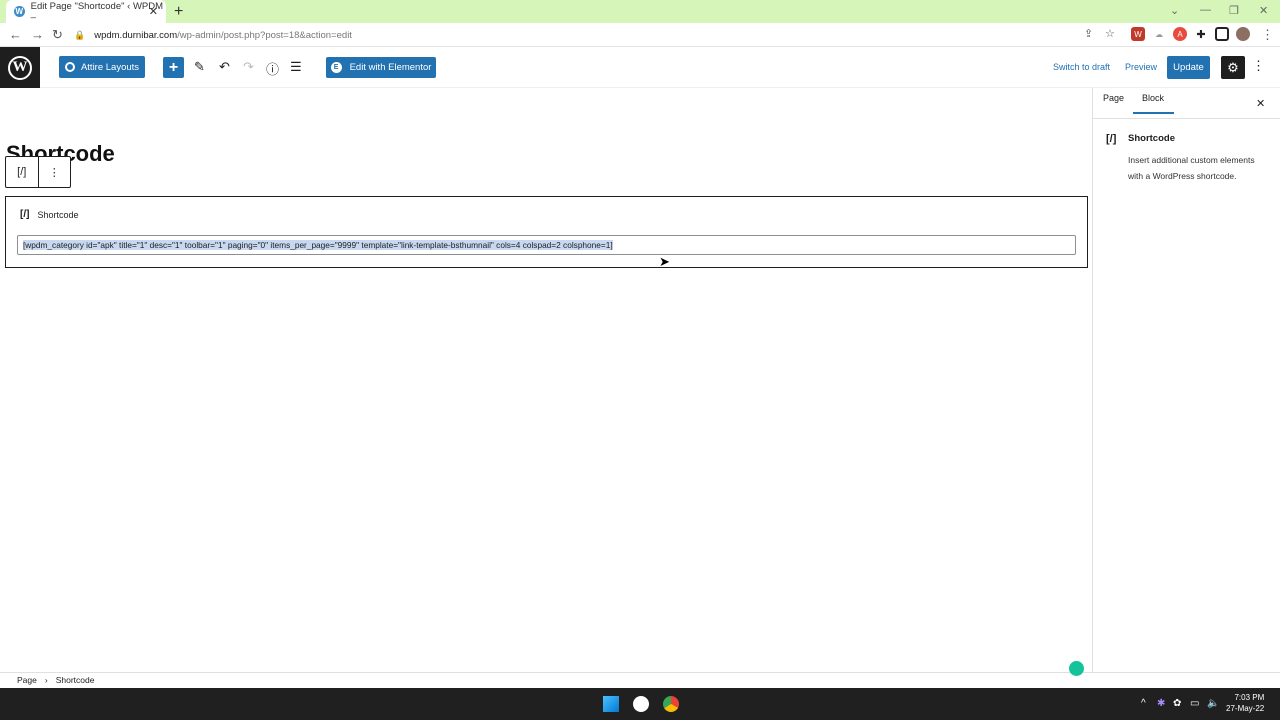 The height and width of the screenshot is (720, 1280). Describe the element at coordinates (1234, 10) in the screenshot. I see `restore-icon: ❐` at that location.